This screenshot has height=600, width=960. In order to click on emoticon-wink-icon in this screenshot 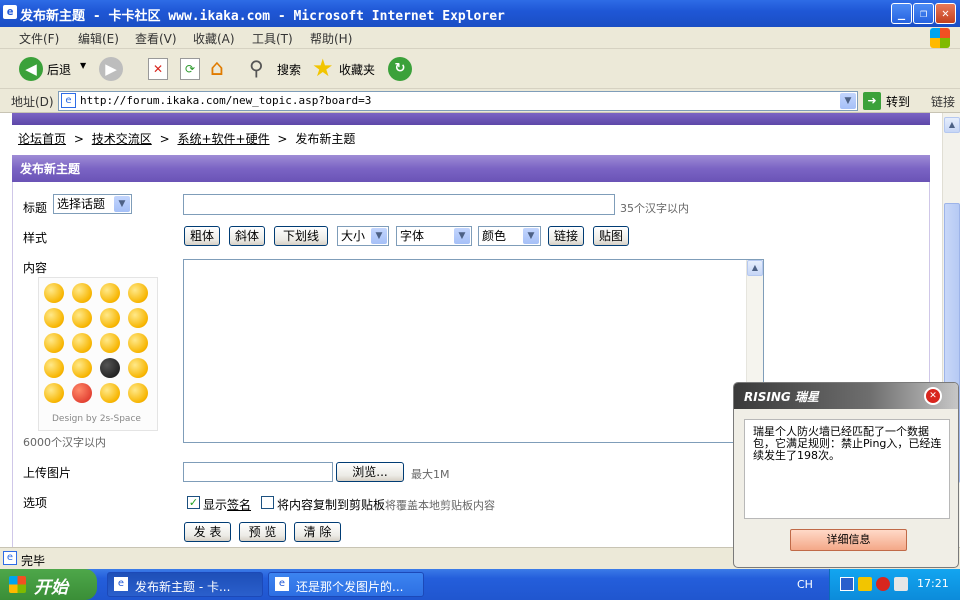, I will do `click(110, 293)`.